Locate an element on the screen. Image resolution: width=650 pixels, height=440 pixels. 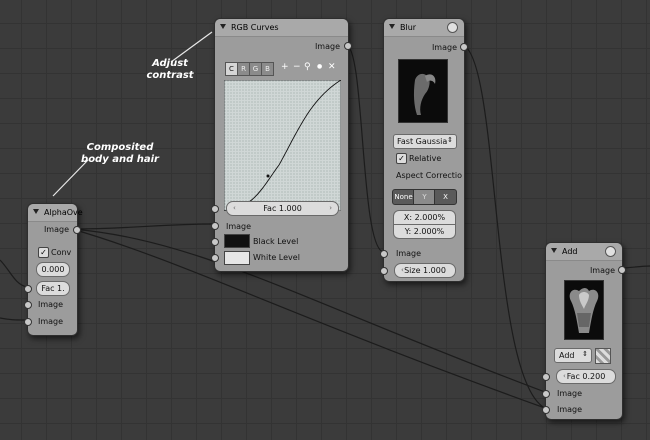
aspect-correction-label: Aspect Correctio is located at coordinates (429, 175).